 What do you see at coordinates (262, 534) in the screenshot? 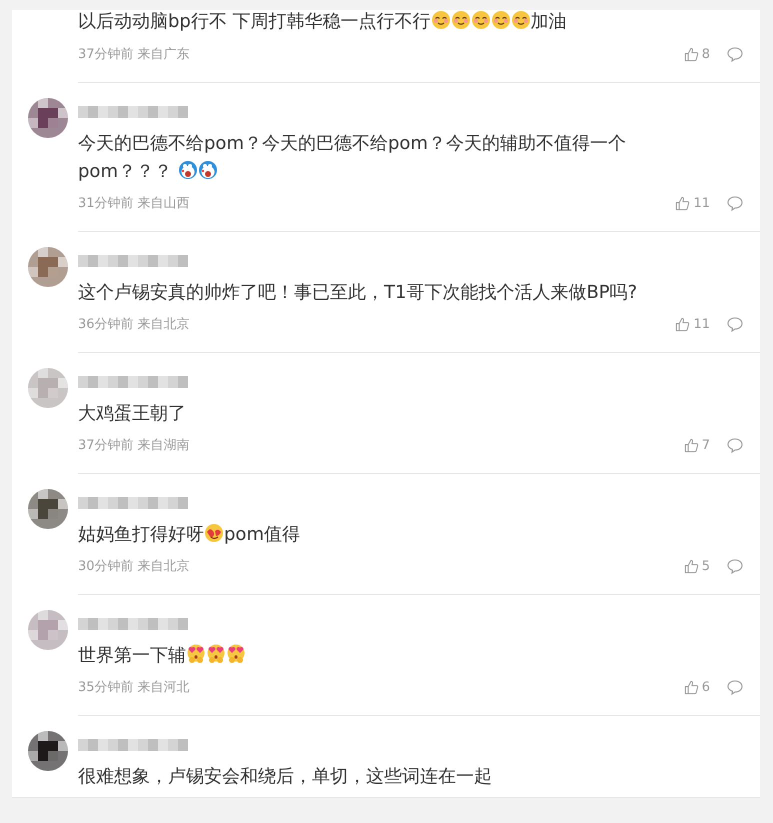
I see `comment-text: pom值得` at bounding box center [262, 534].